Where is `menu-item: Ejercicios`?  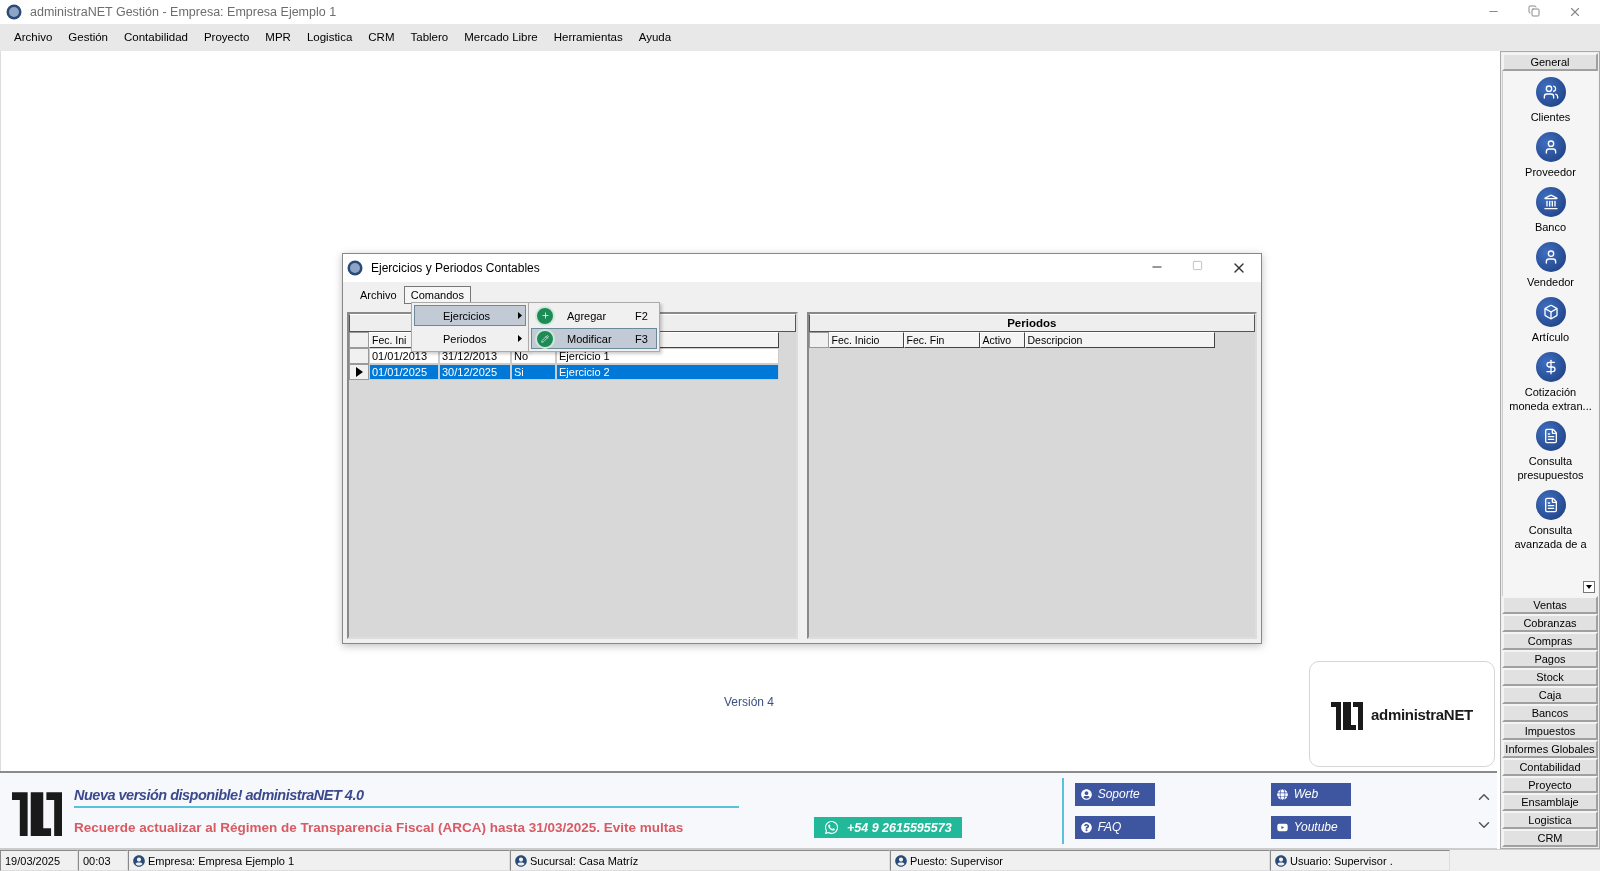
menu-item: Ejercicios is located at coordinates (470, 316).